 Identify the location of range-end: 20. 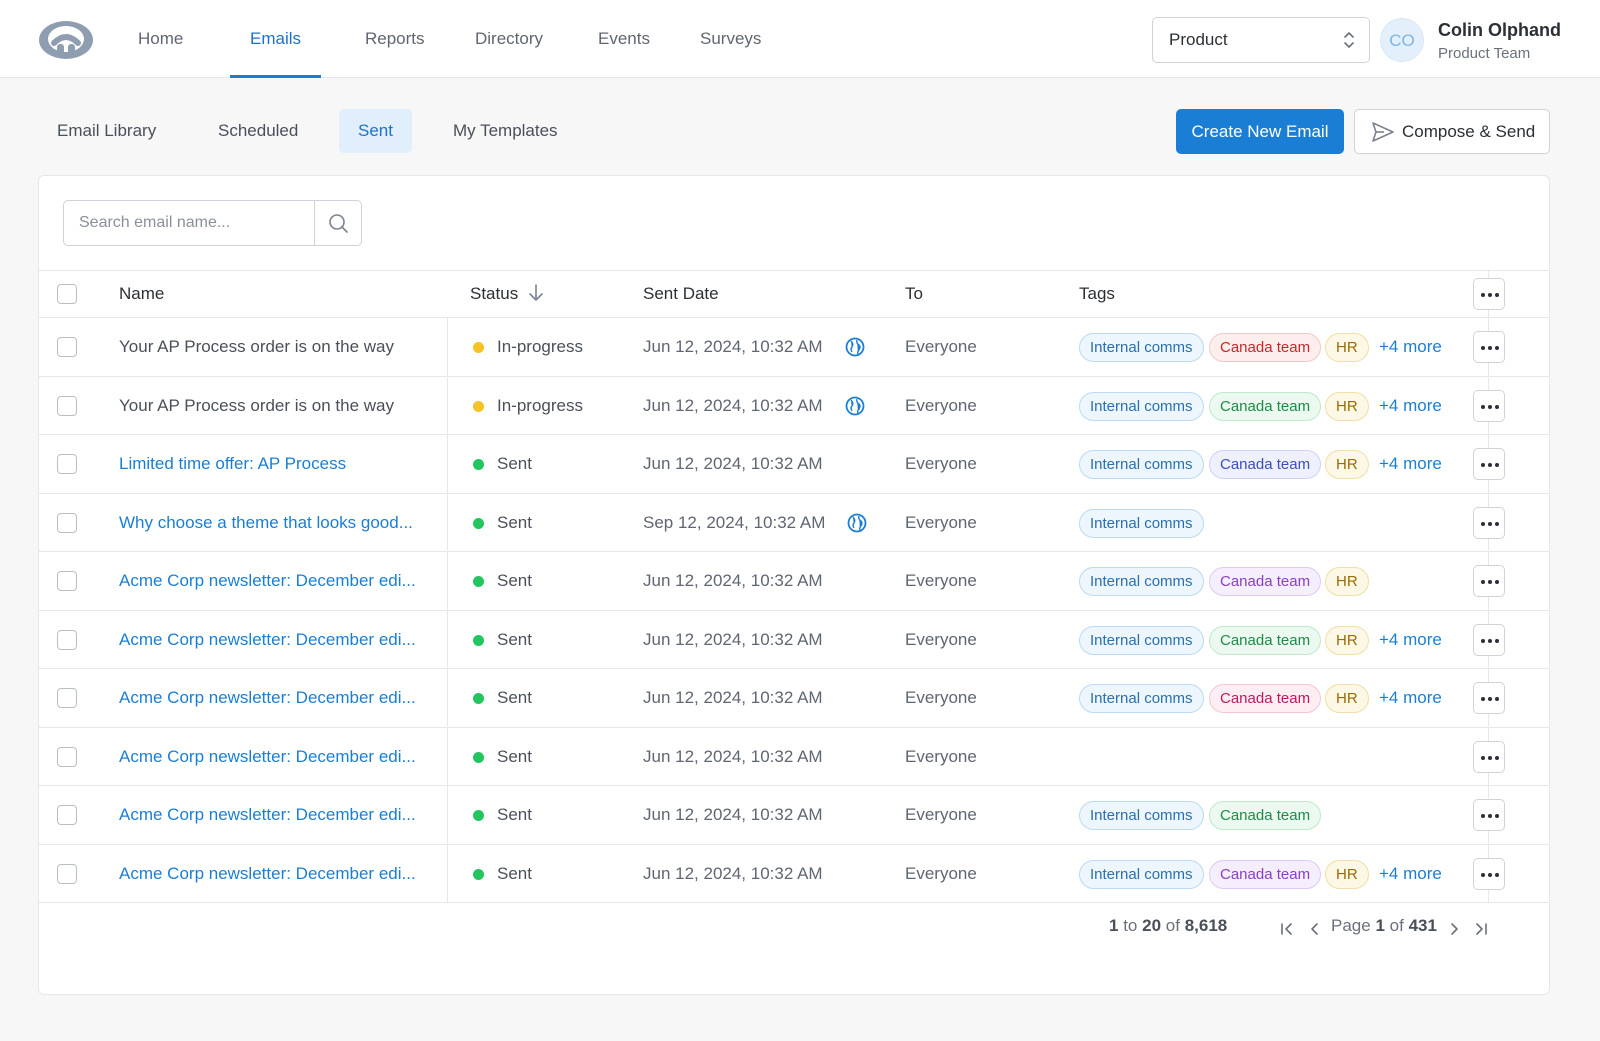
(1152, 925).